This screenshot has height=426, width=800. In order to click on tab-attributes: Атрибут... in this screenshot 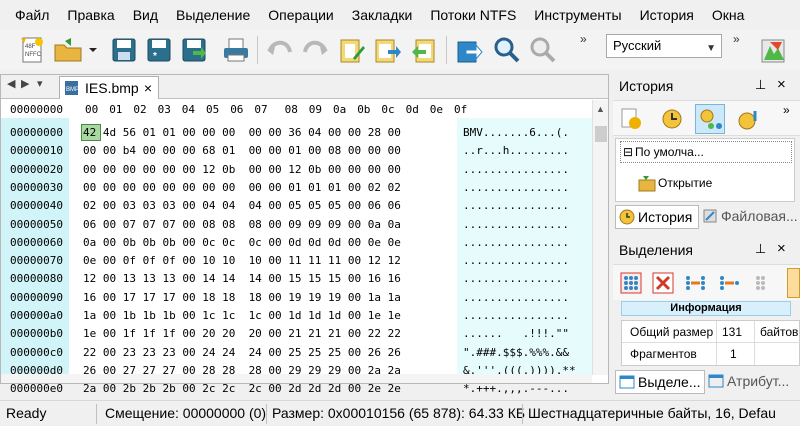, I will do `click(752, 382)`.